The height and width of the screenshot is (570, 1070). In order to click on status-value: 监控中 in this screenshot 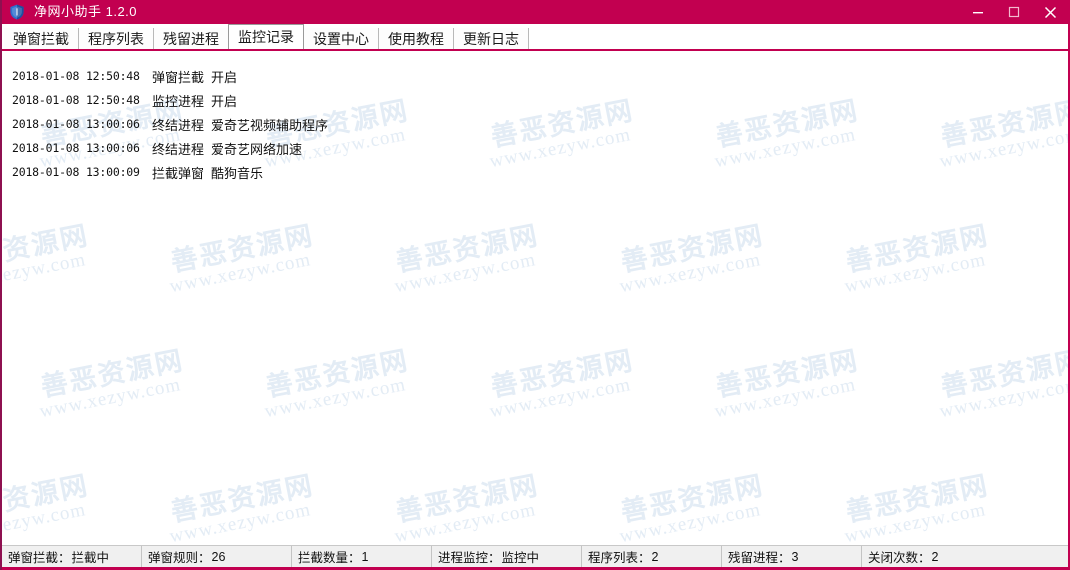, I will do `click(520, 558)`.